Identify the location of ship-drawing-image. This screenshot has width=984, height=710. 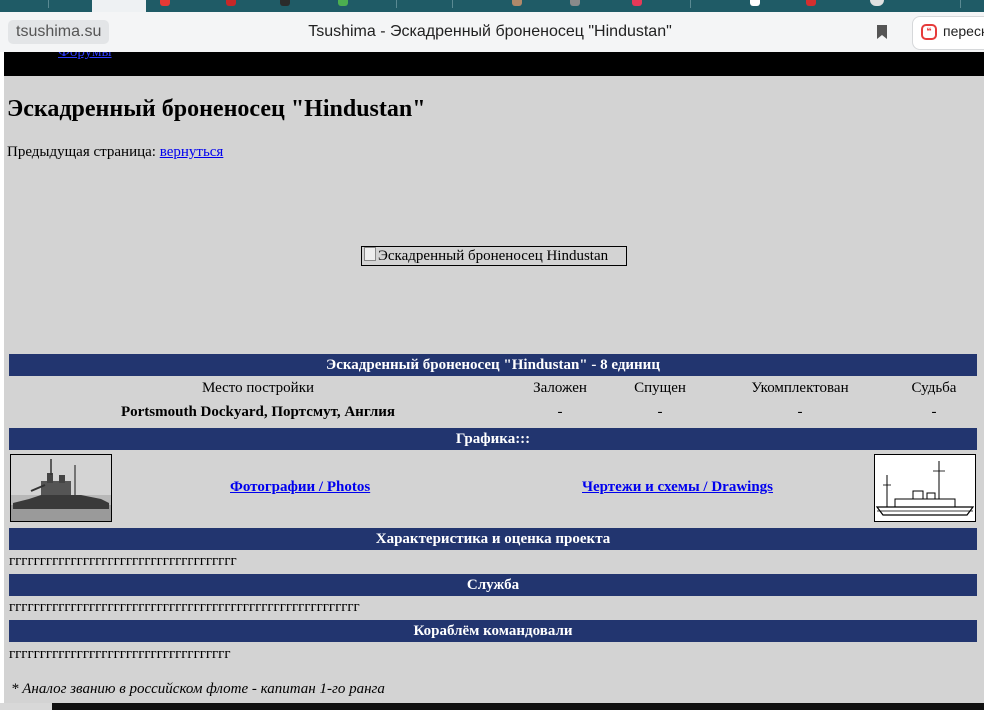
(925, 488).